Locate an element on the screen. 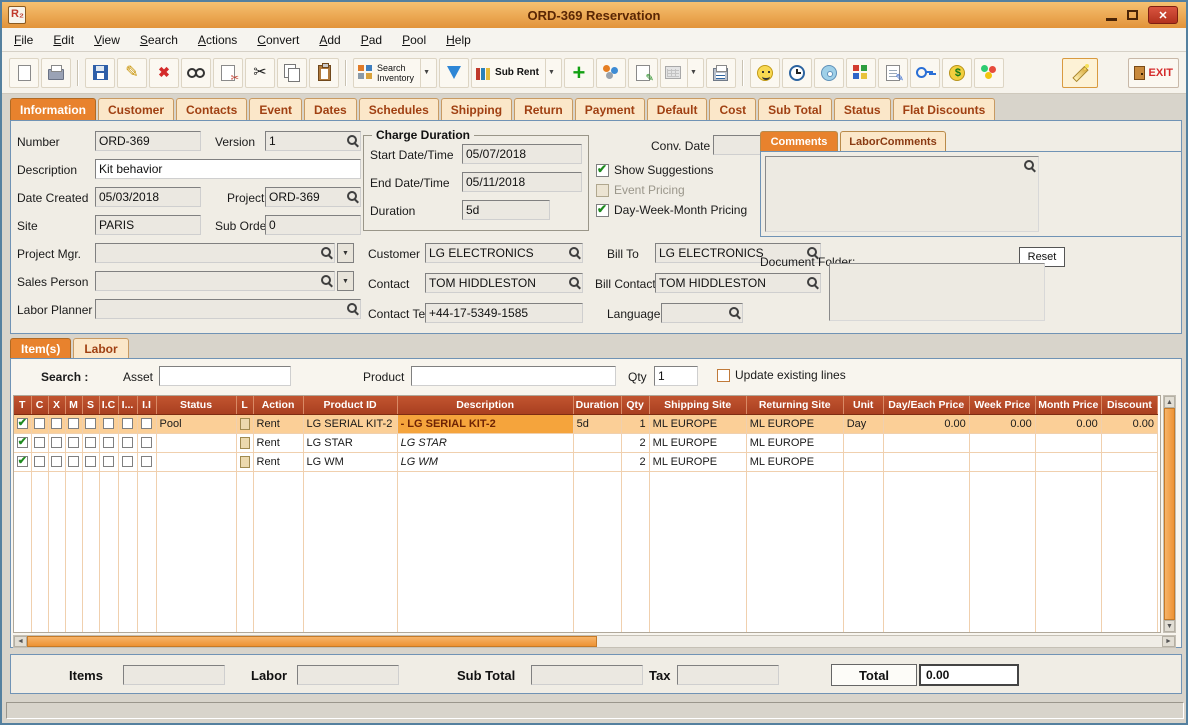  returning-site-cell: ML EUROPE is located at coordinates (795, 462).